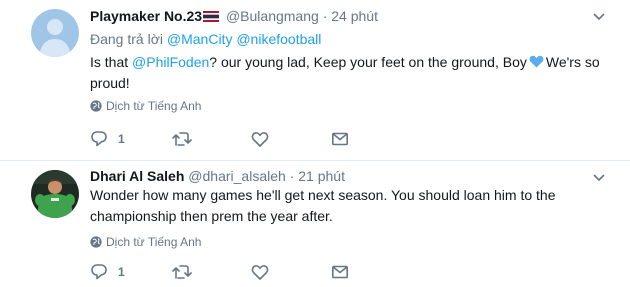 The width and height of the screenshot is (630, 287). Describe the element at coordinates (126, 39) in the screenshot. I see `reply-prefix: Đang trả lời` at that location.